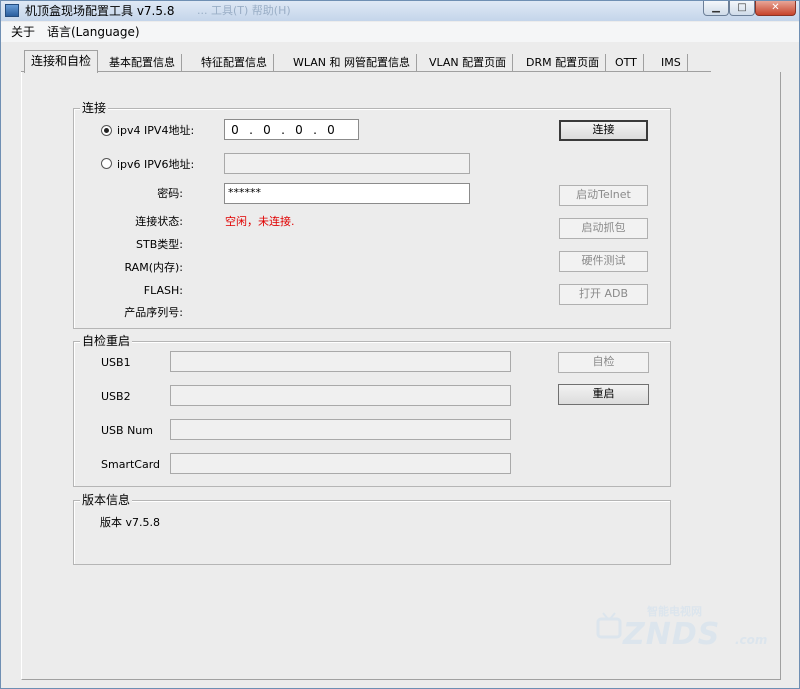 The height and width of the screenshot is (689, 800). I want to click on ipv6-address-field, so click(347, 163).